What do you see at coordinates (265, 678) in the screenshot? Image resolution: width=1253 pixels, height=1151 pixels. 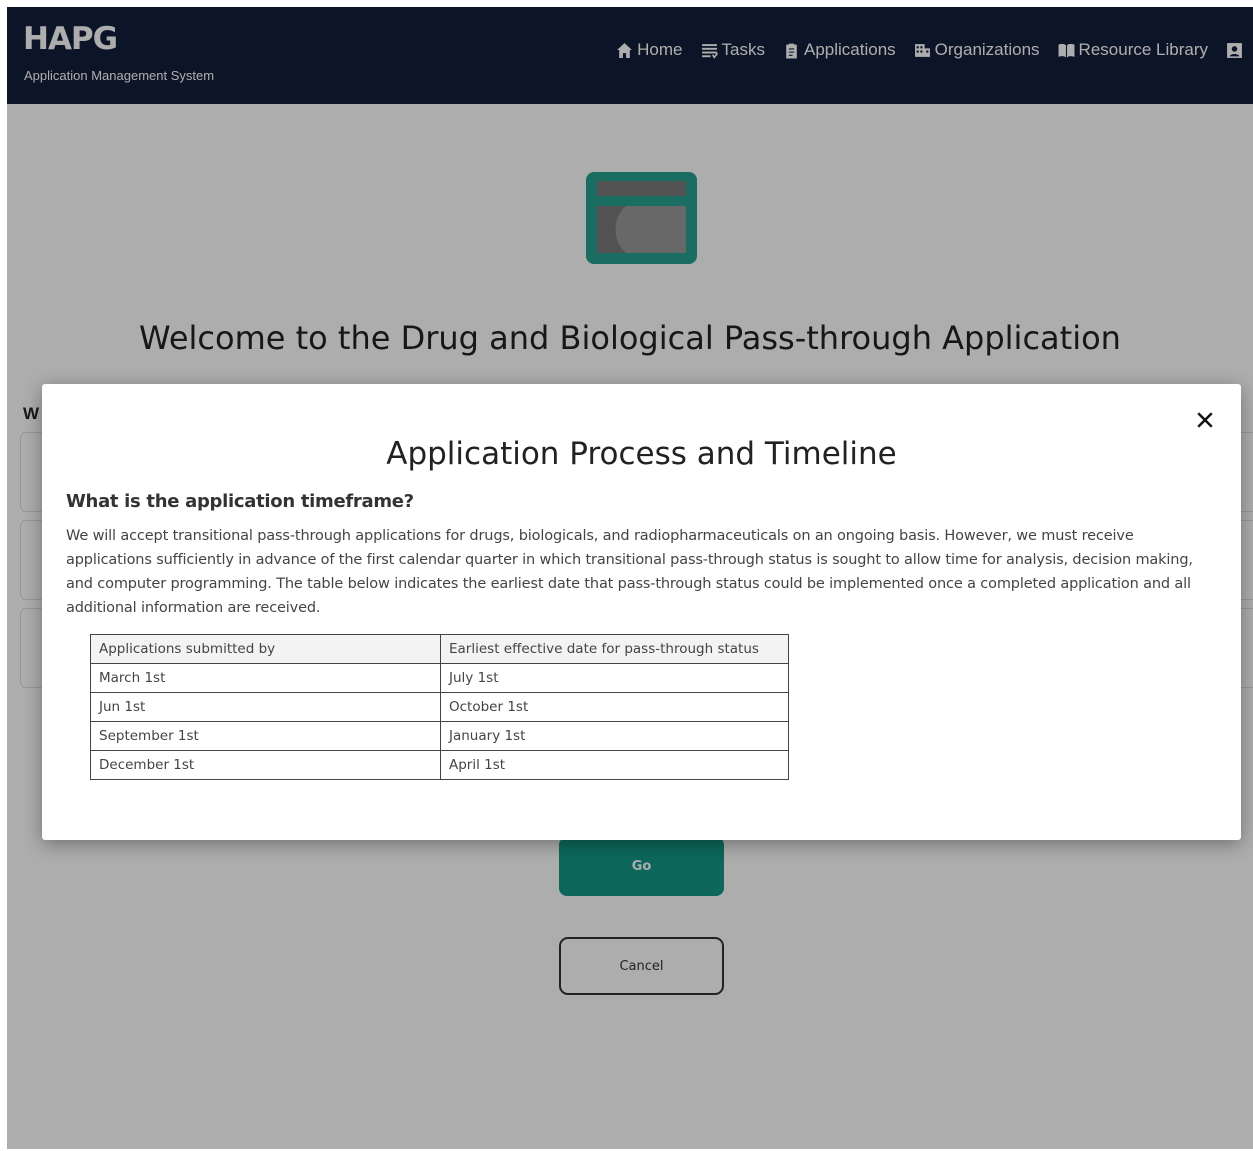 I see `table-cell: March 1st` at bounding box center [265, 678].